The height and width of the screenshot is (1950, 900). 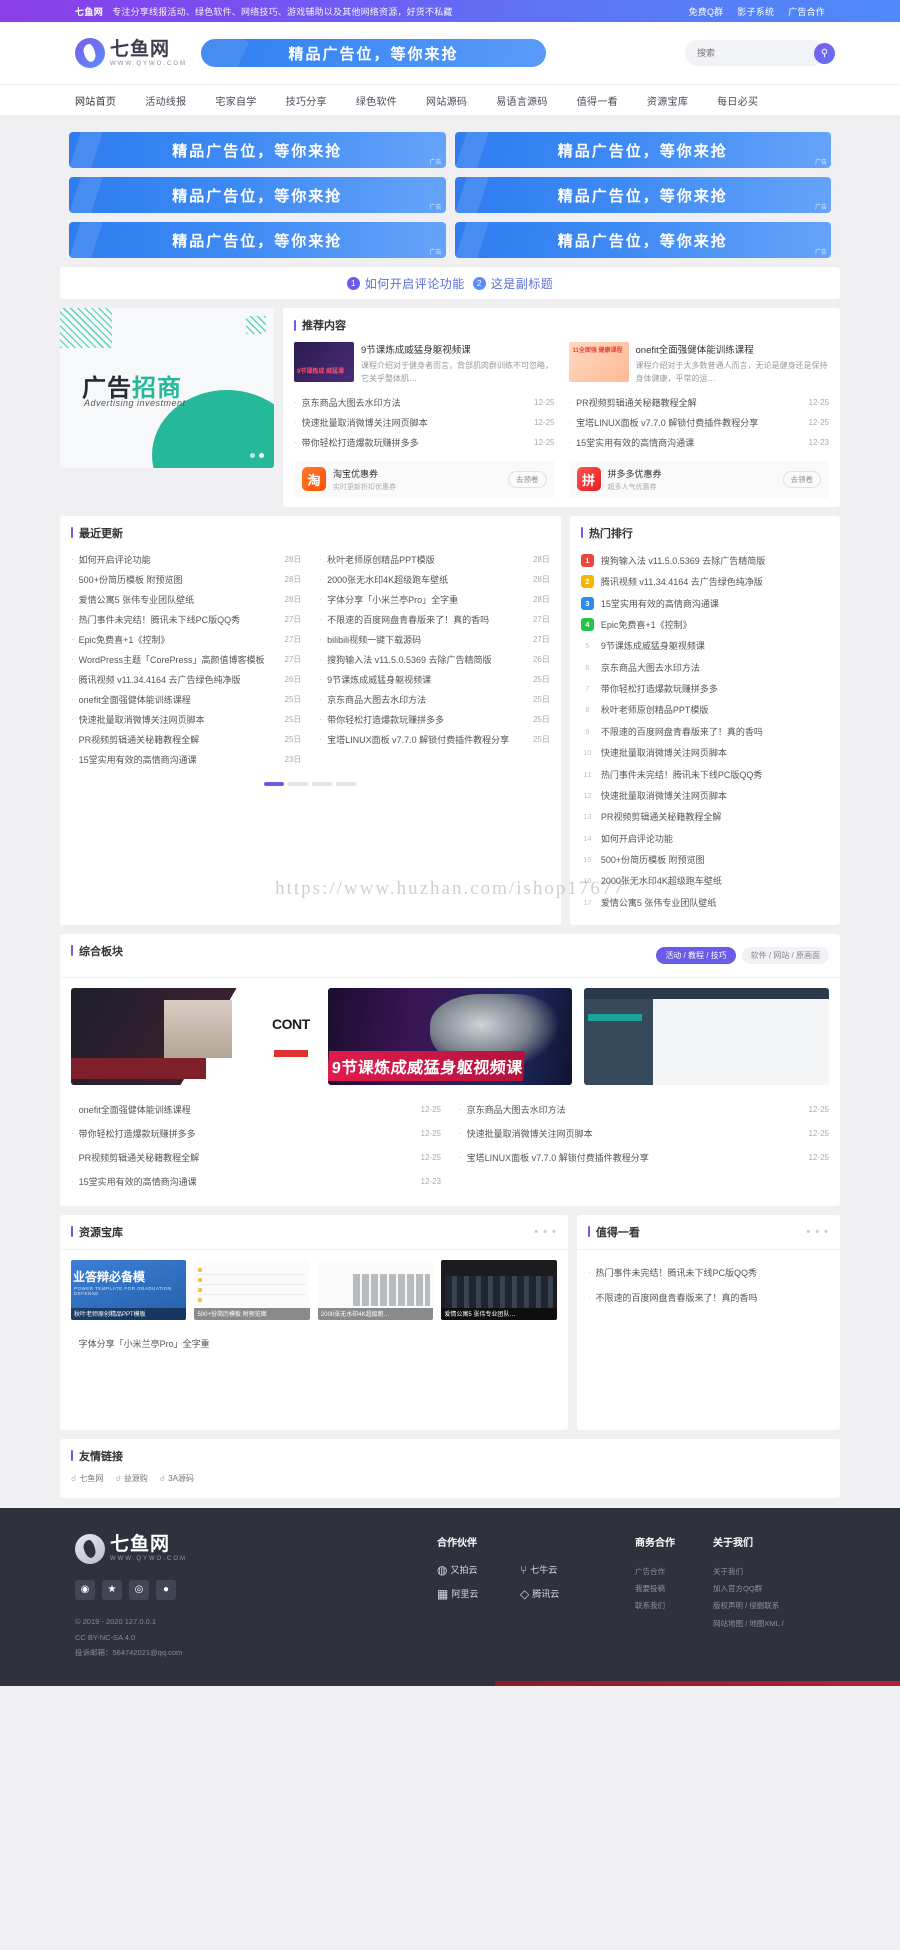 What do you see at coordinates (434, 720) in the screenshot?
I see `list-item: · 带你轻松打造爆款玩赚拼多多 25日` at bounding box center [434, 720].